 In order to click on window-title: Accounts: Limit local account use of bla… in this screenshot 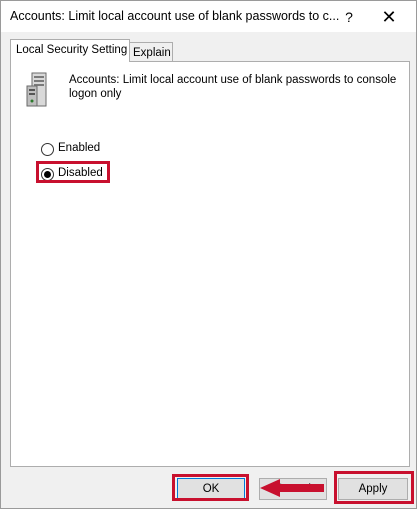, I will do `click(175, 16)`.